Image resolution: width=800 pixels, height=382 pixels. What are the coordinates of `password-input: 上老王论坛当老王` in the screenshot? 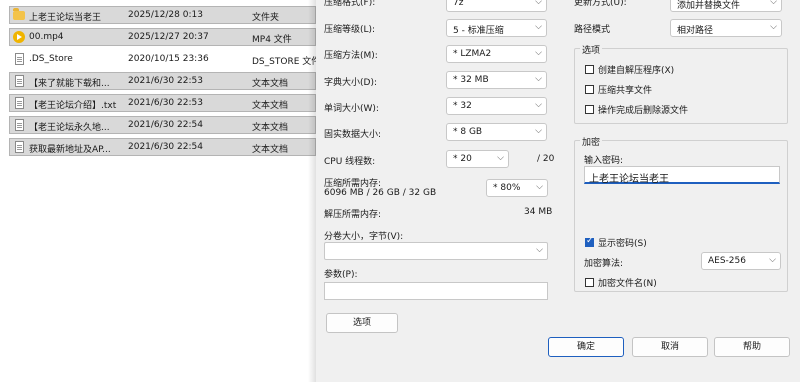 It's located at (682, 175).